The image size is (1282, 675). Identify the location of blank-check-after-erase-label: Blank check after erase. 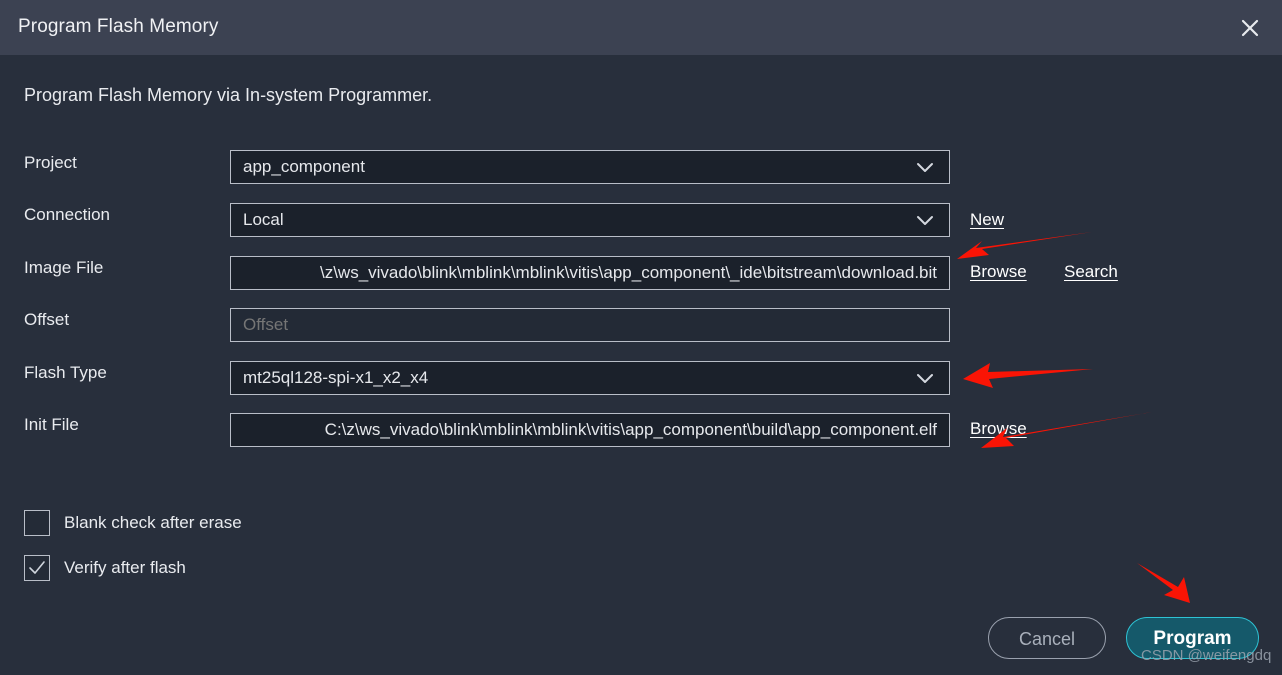
(153, 522).